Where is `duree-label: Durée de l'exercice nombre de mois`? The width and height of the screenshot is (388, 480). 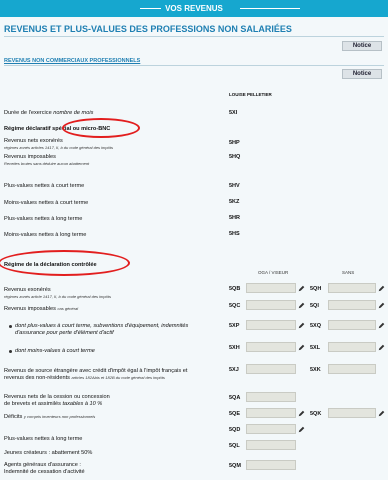
duree-label: Durée de l'exercice nombre de mois is located at coordinates (48, 113).